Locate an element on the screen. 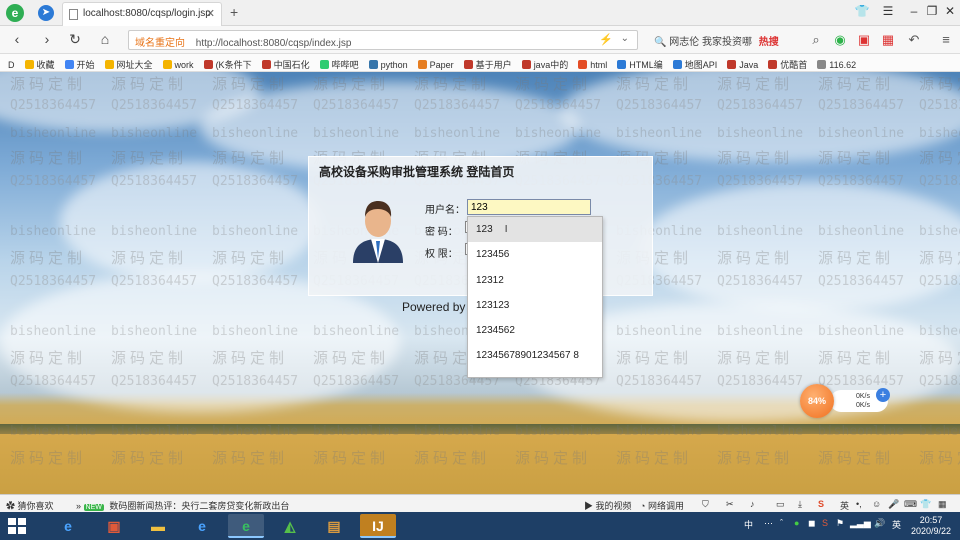 Image resolution: width=960 pixels, height=540 pixels. tray-app-icon: ● is located at coordinates (796, 523).